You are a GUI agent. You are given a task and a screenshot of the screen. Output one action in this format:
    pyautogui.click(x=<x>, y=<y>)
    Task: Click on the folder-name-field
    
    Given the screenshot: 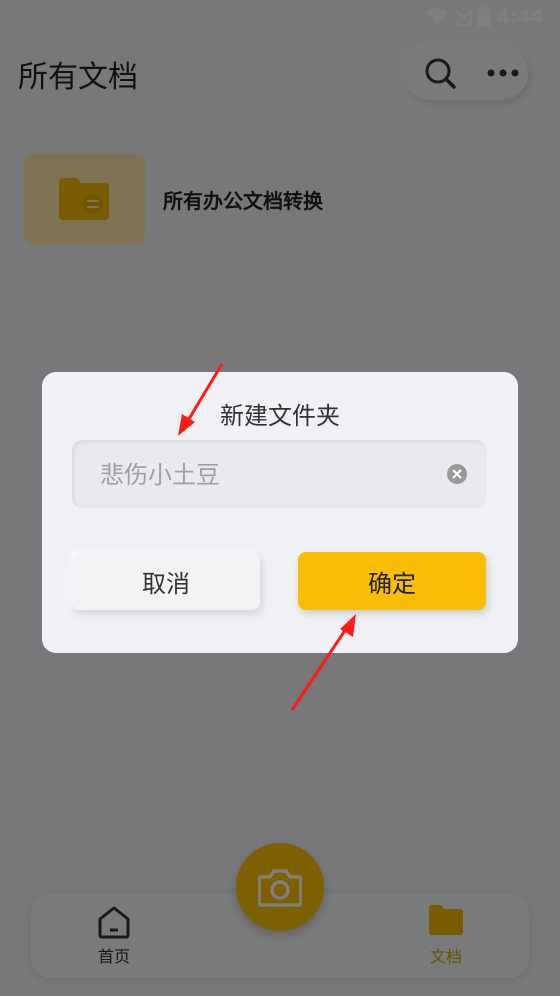 What is the action you would take?
    pyautogui.click(x=279, y=475)
    